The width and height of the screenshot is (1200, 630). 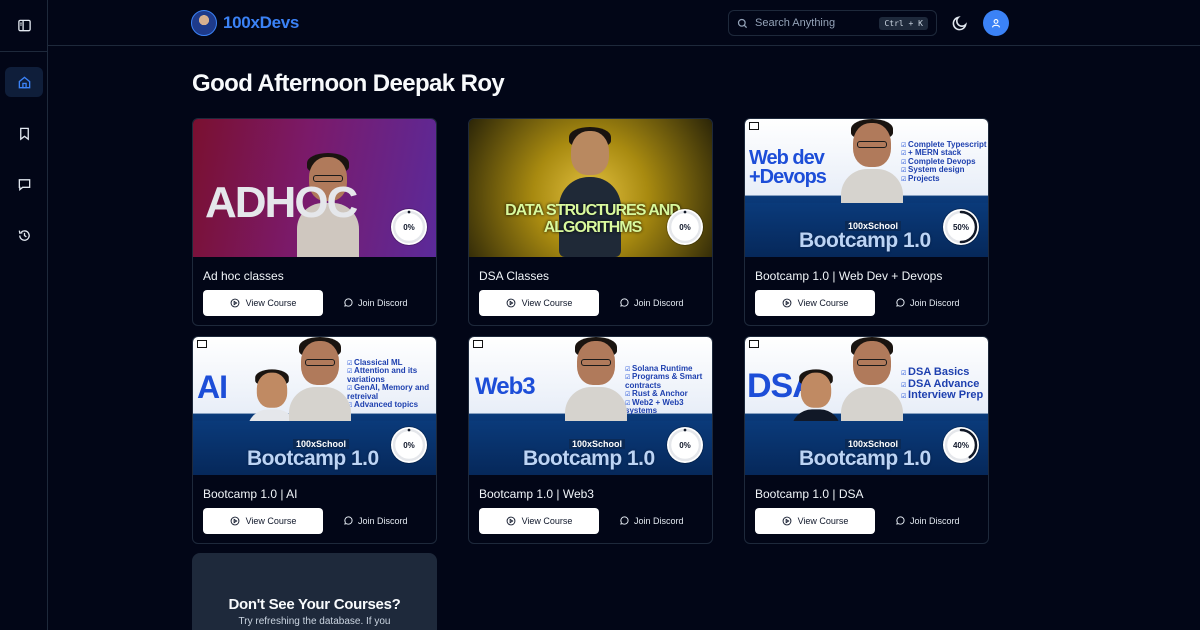 I want to click on moon-icon, so click(x=960, y=23).